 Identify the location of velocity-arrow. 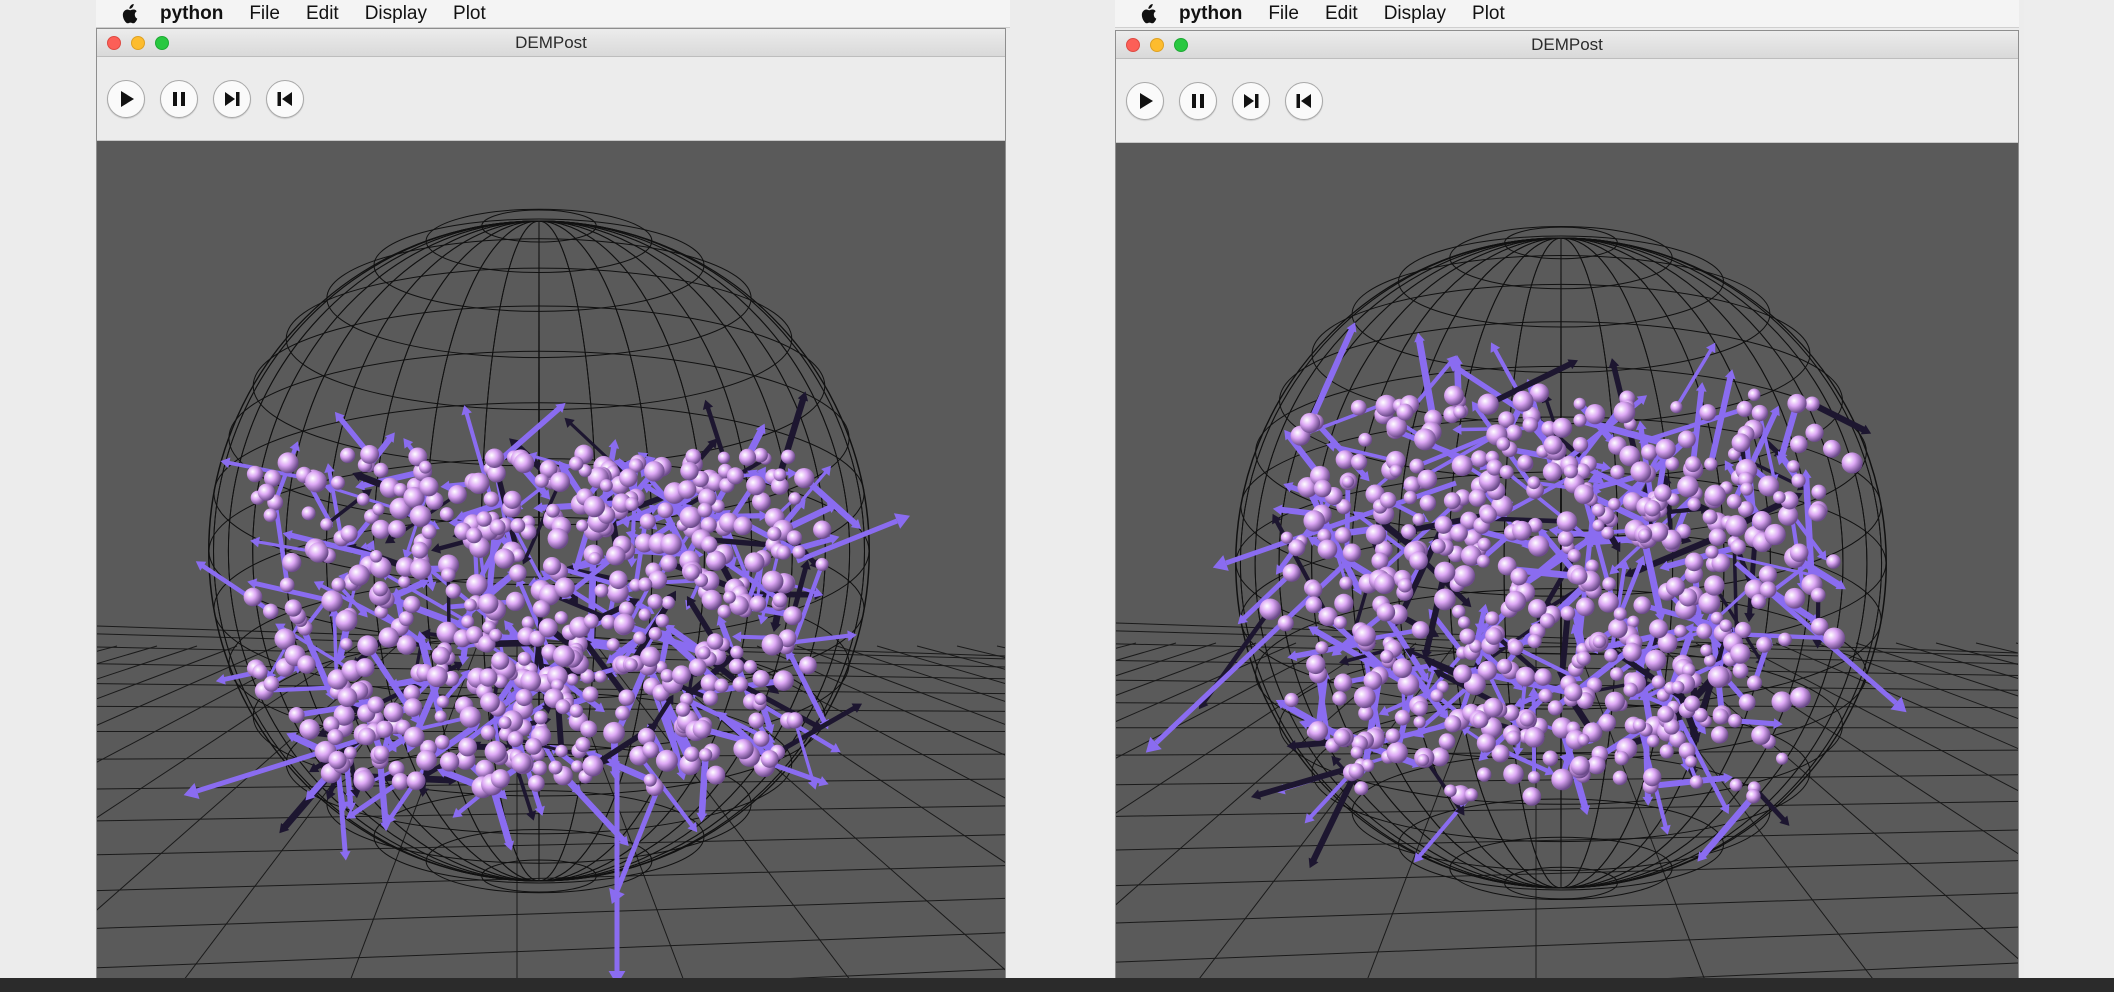
(1565, 643).